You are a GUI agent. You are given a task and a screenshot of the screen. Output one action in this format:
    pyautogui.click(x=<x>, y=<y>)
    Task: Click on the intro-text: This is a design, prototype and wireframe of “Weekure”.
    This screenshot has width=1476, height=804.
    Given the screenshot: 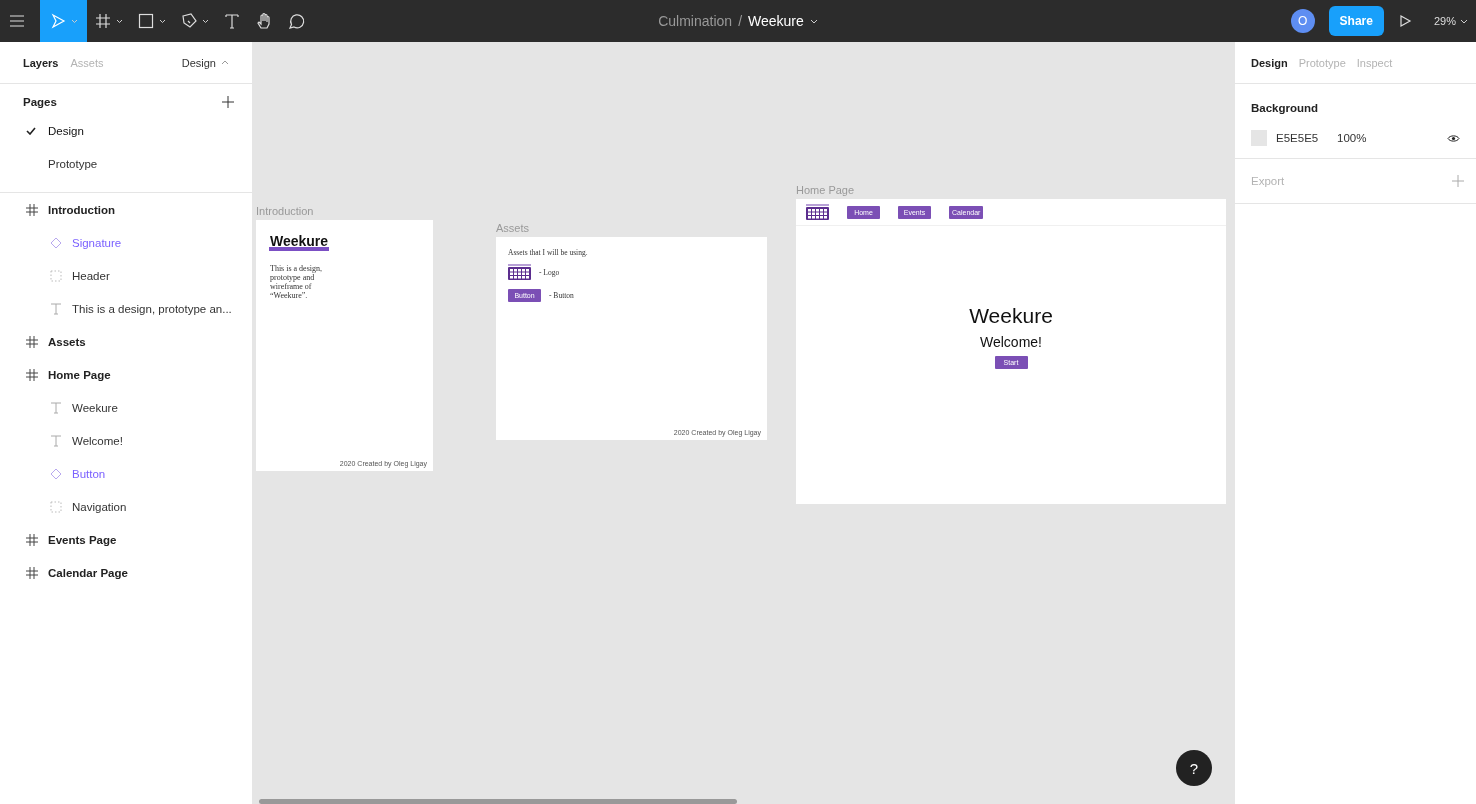 What is the action you would take?
    pyautogui.click(x=296, y=282)
    